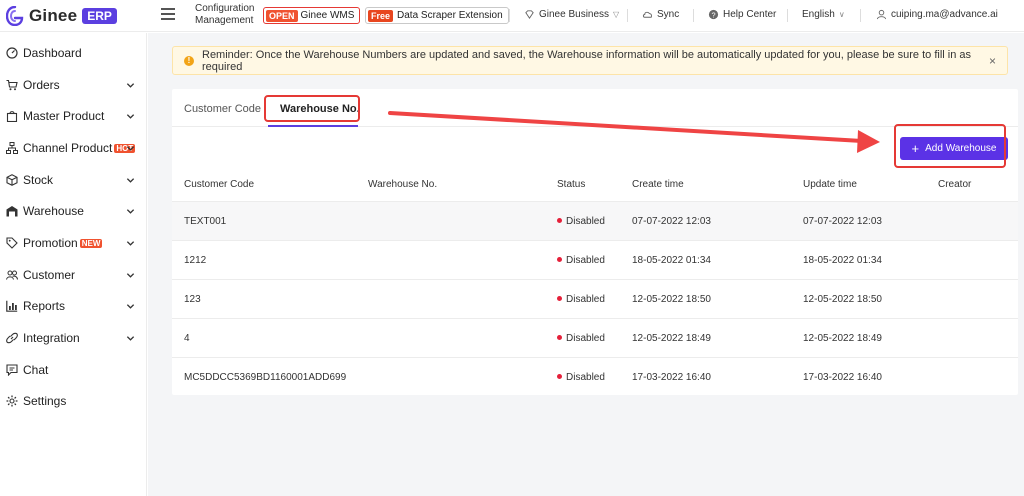 This screenshot has height=496, width=1024. Describe the element at coordinates (668, 14) in the screenshot. I see `sync-label: Sync` at that location.